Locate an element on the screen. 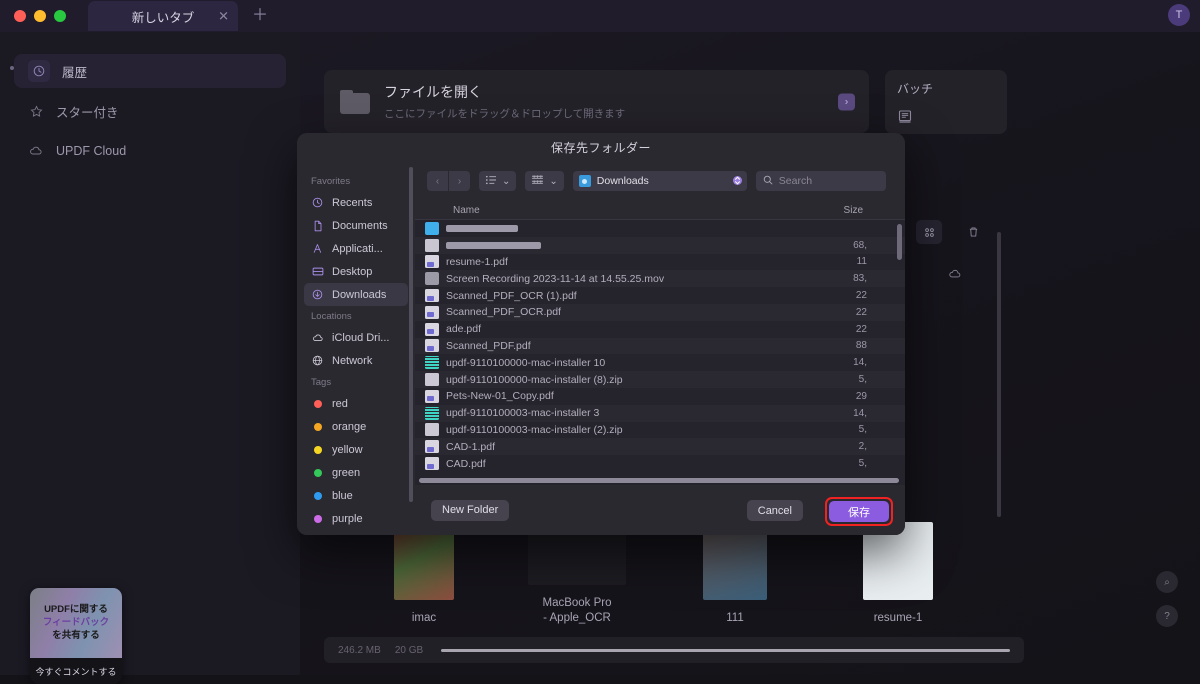 The image size is (1200, 684). scrollbar-thumb is located at coordinates (659, 480).